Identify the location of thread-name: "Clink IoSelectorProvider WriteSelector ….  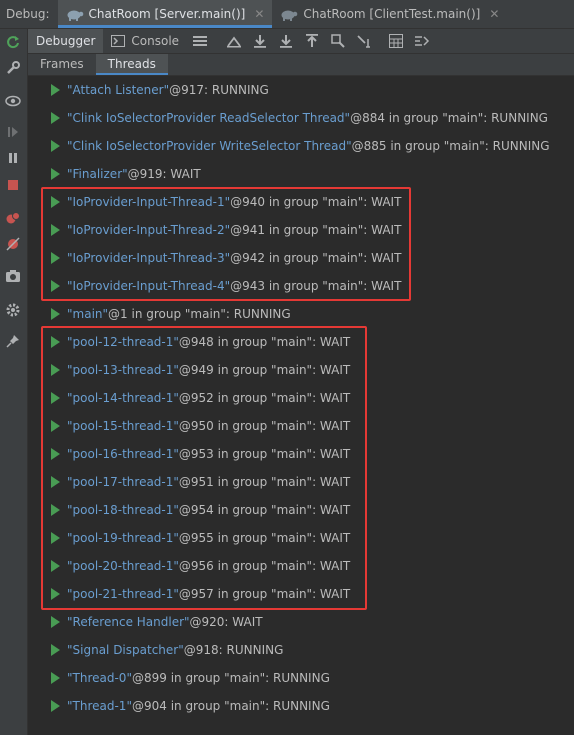
(209, 146).